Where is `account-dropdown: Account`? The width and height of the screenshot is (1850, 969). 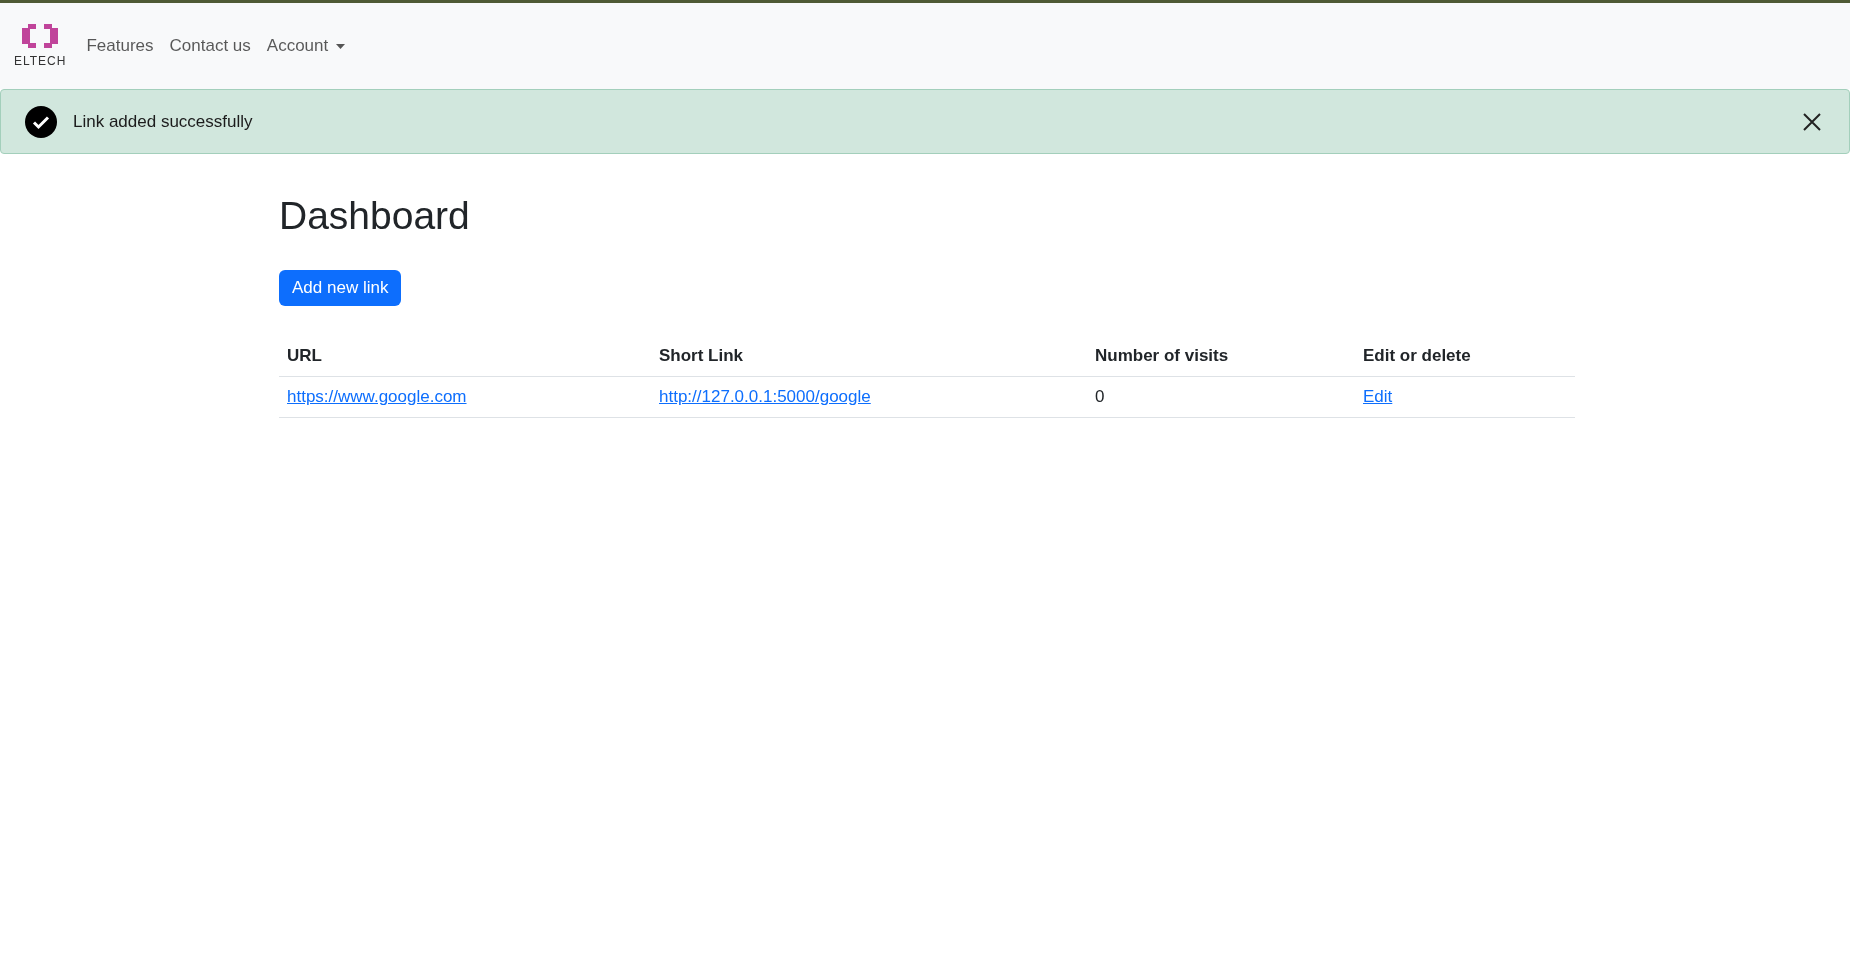
account-dropdown: Account is located at coordinates (306, 46).